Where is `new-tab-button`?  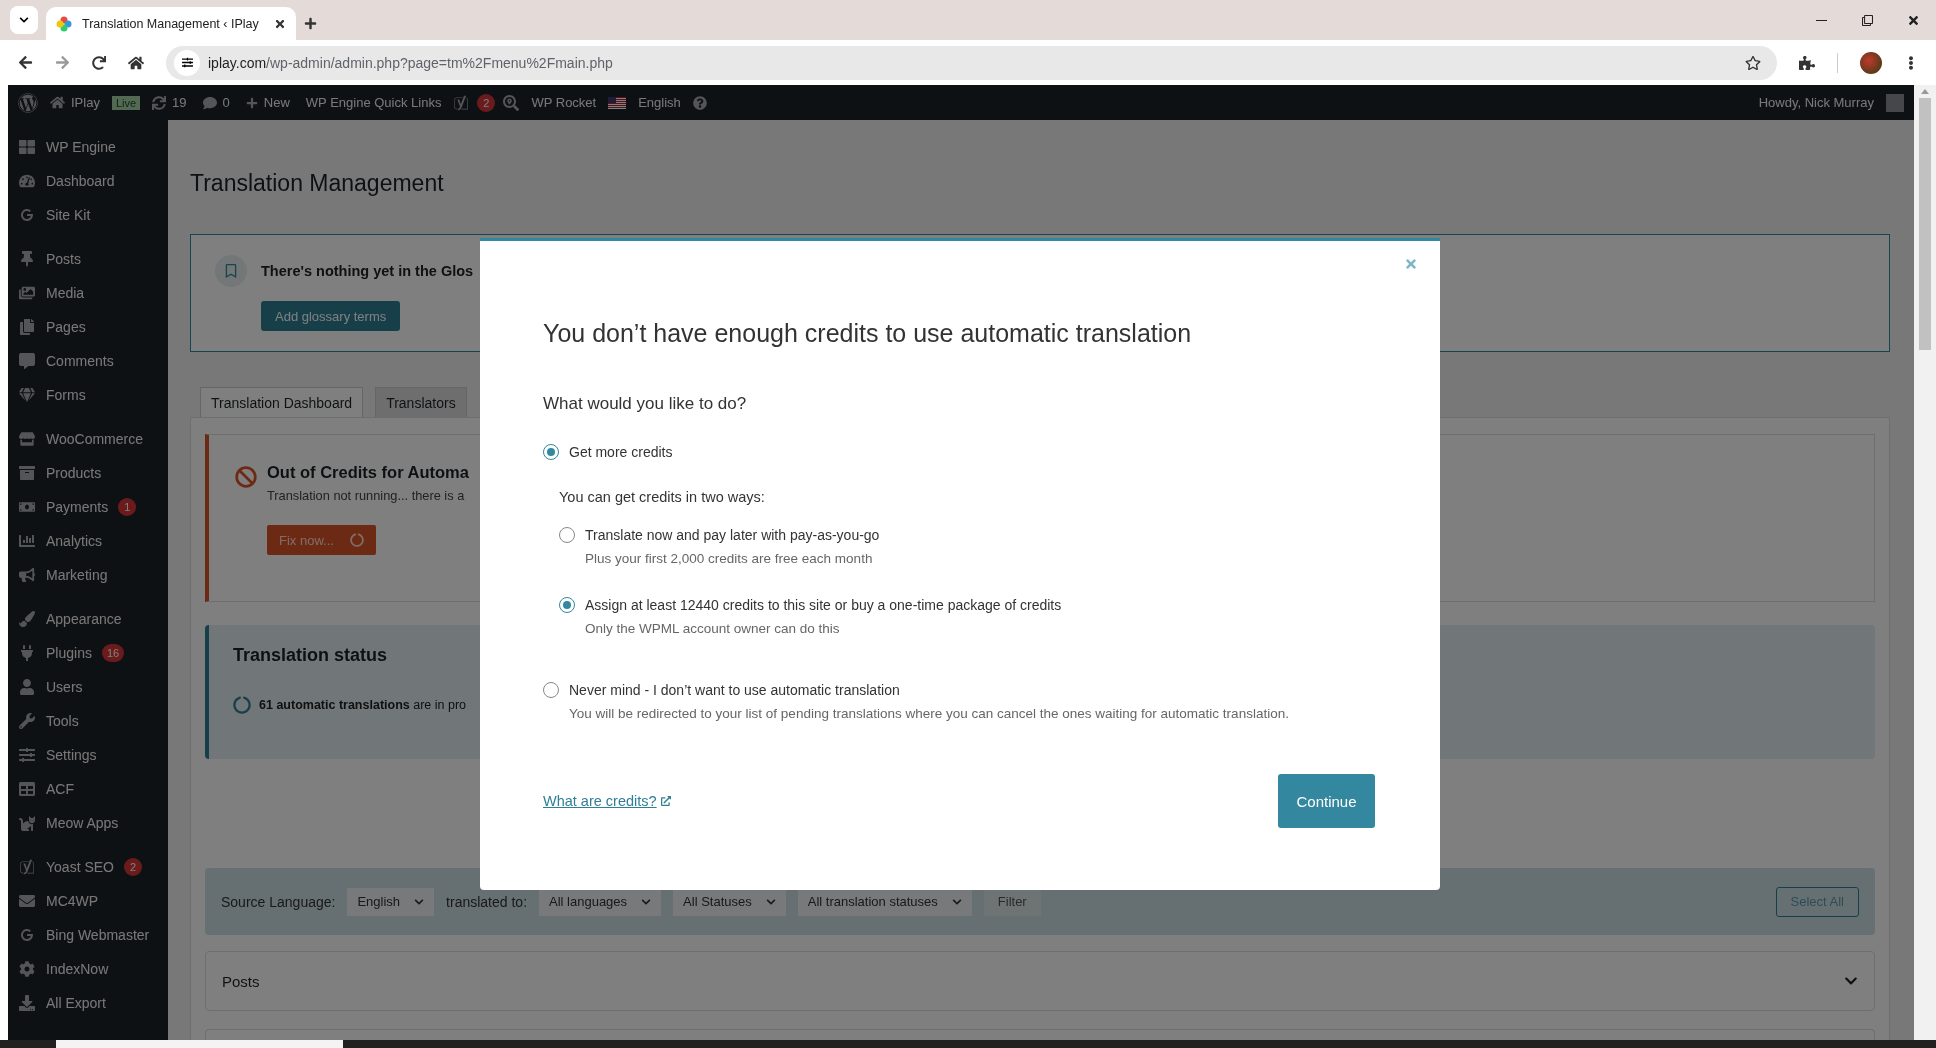
new-tab-button is located at coordinates (310, 23).